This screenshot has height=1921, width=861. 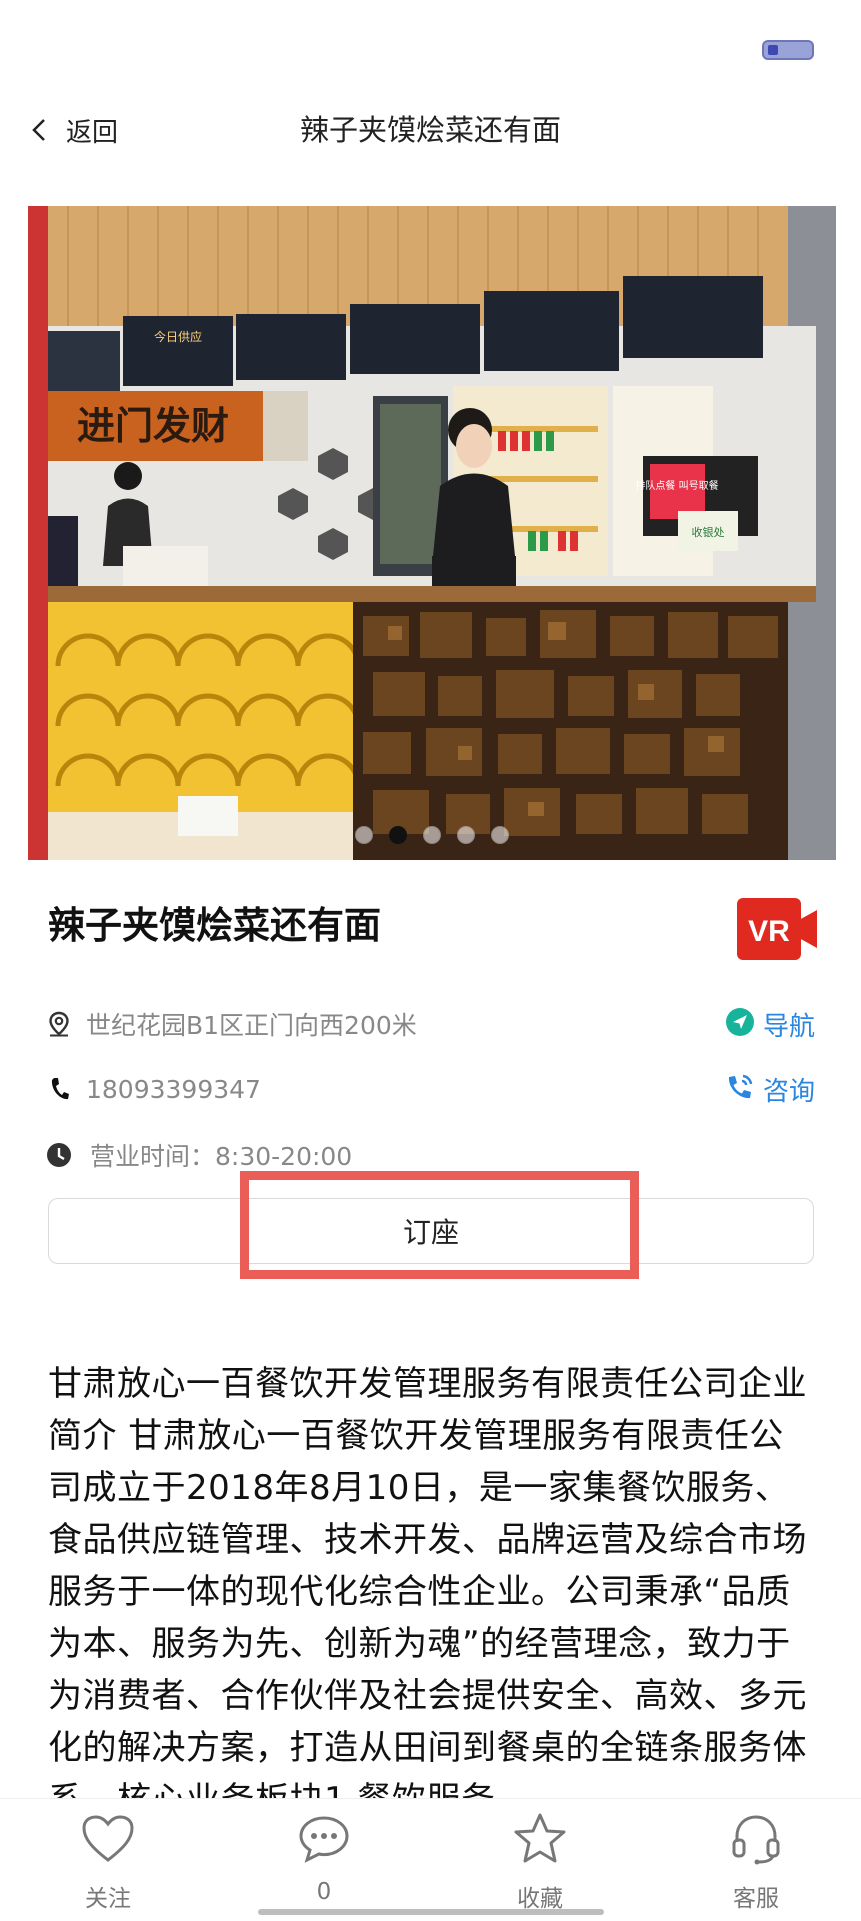 I want to click on home-indicator, so click(x=431, y=1912).